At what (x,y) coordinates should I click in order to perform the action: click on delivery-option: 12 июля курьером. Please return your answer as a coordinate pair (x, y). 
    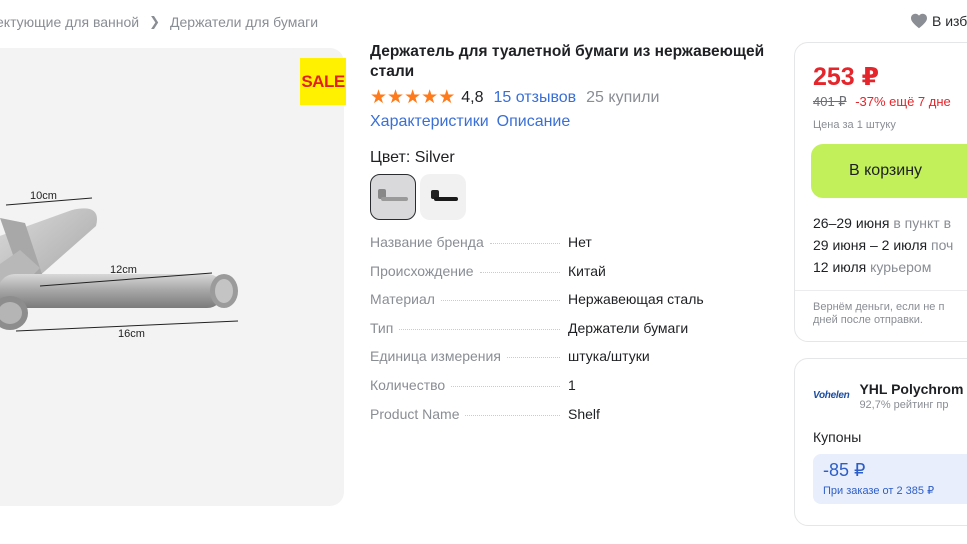
    Looking at the image, I should click on (890, 267).